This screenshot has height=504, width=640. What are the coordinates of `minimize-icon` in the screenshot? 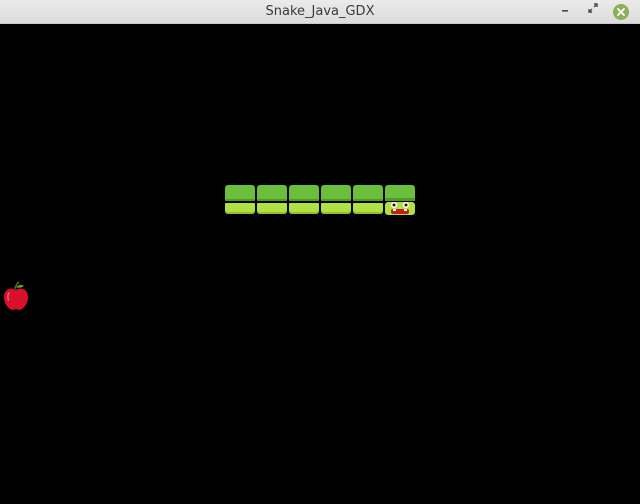 It's located at (565, 11).